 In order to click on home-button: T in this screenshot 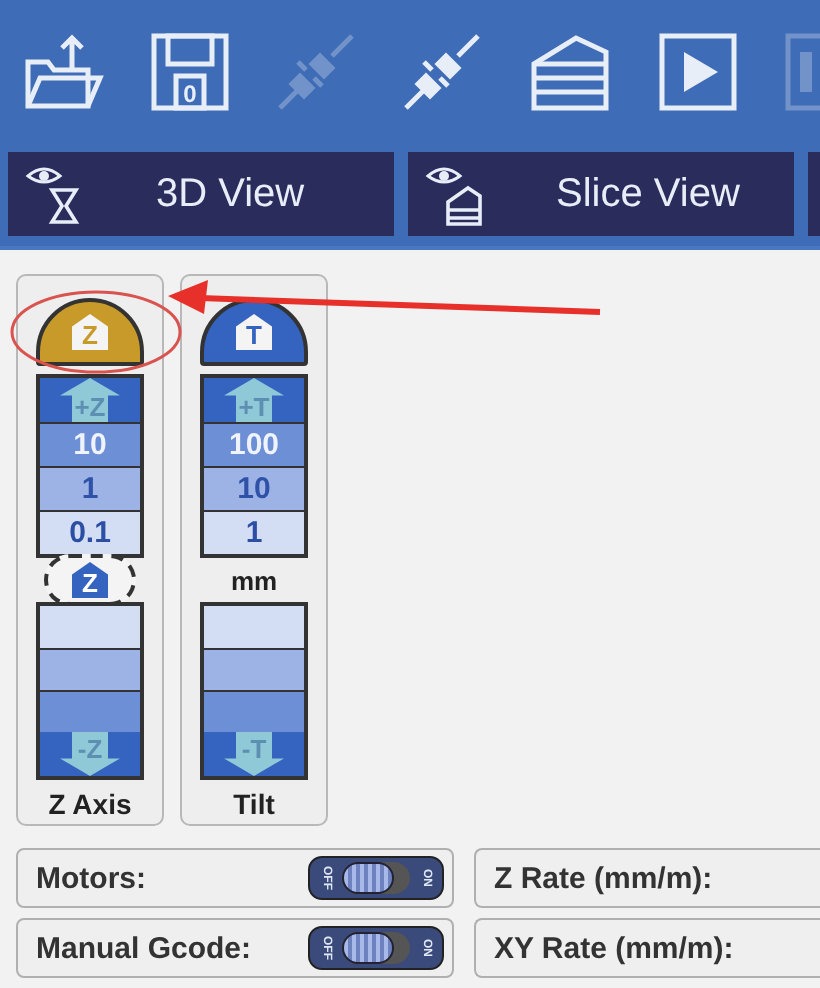, I will do `click(254, 332)`.